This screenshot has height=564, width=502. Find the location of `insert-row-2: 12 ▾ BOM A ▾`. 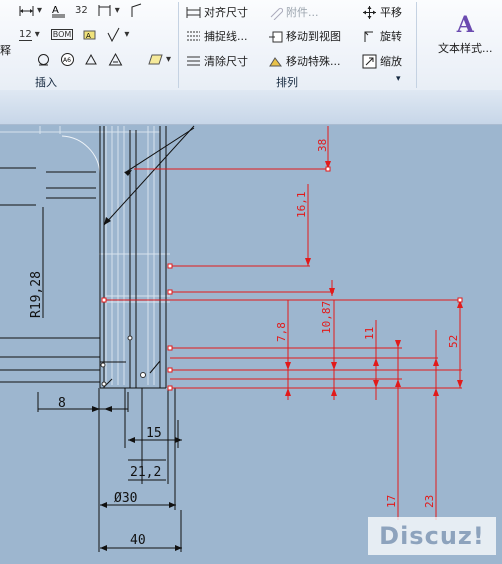

insert-row-2: 12 ▾ BOM A ▾ is located at coordinates (74, 35).